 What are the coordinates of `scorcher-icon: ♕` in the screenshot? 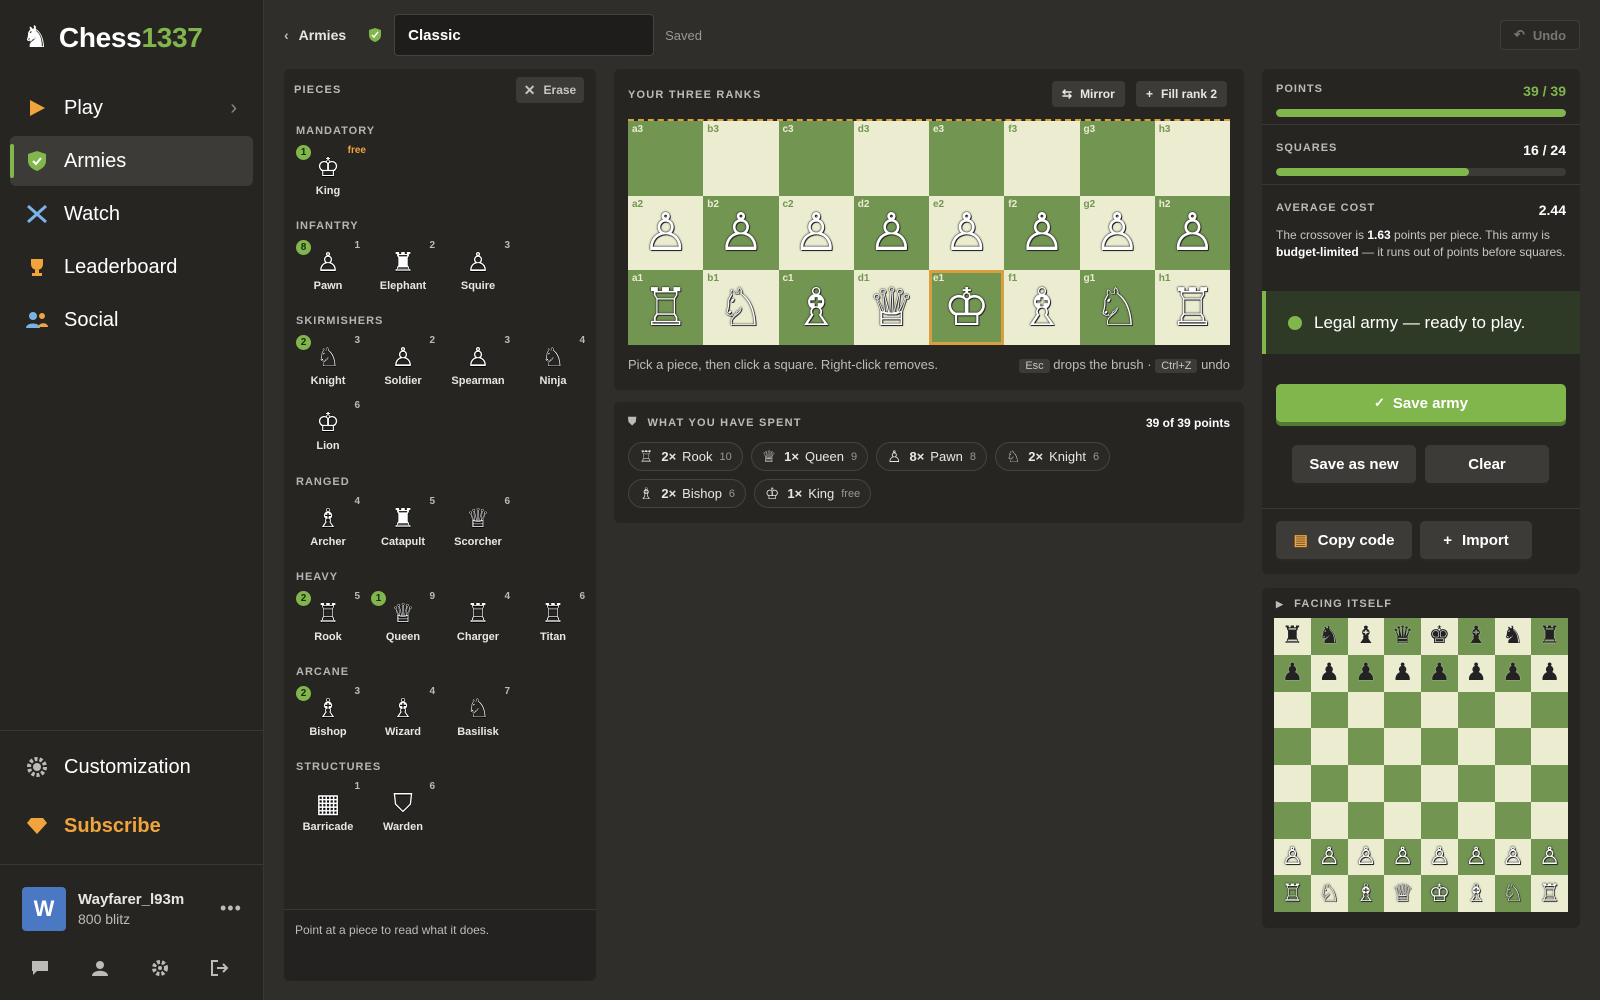 It's located at (478, 518).